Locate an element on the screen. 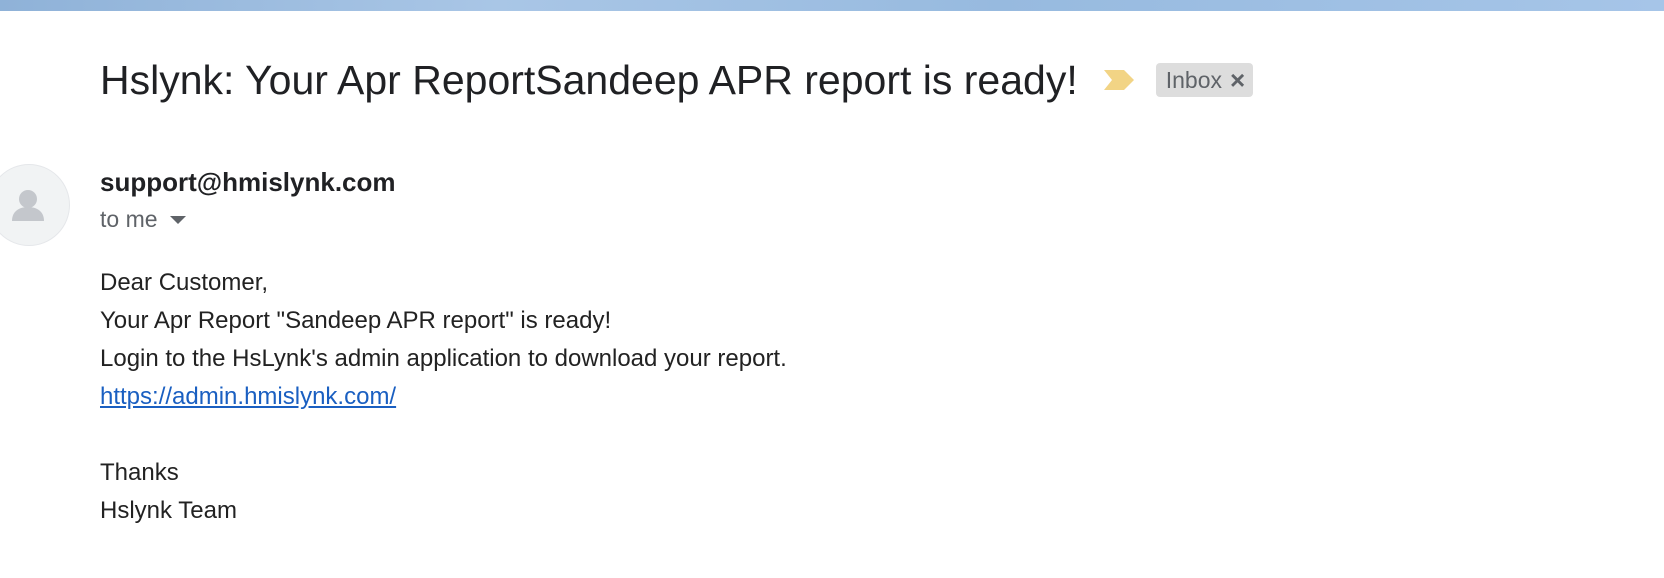 The image size is (1664, 578). sender-email: support@hmislynk.com is located at coordinates (248, 182).